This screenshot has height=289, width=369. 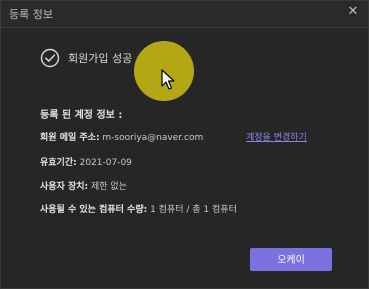 I want to click on validity-label: 유효기간:, so click(x=58, y=163).